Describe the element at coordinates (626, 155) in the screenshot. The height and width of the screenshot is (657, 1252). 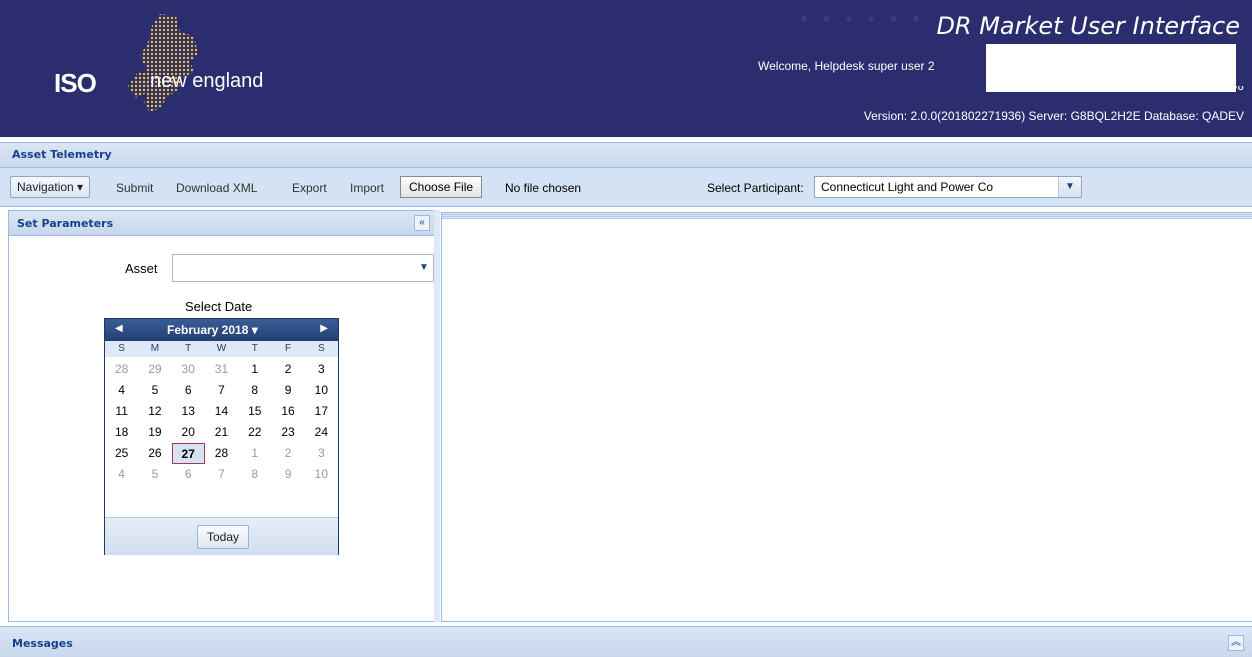
I see `page-title-bar: Asset Telemetry` at that location.